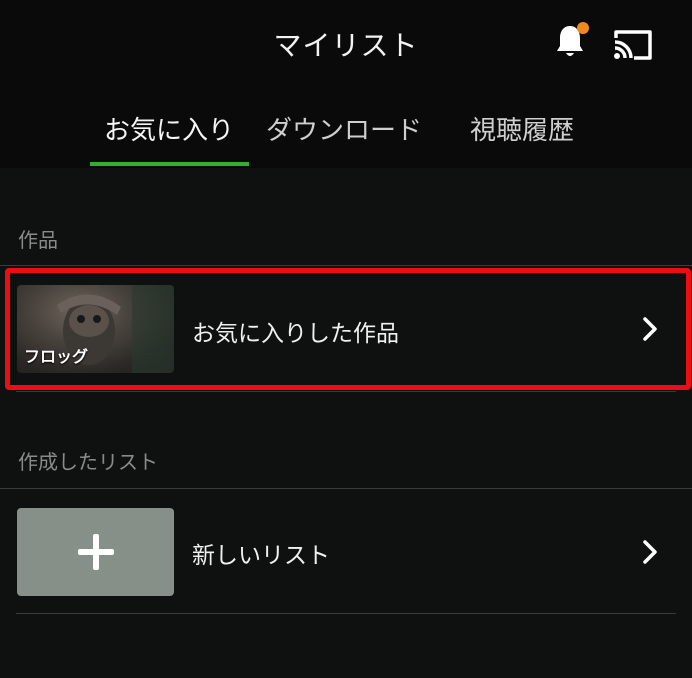 This screenshot has width=692, height=678. I want to click on section-label-works: 作品, so click(38, 240).